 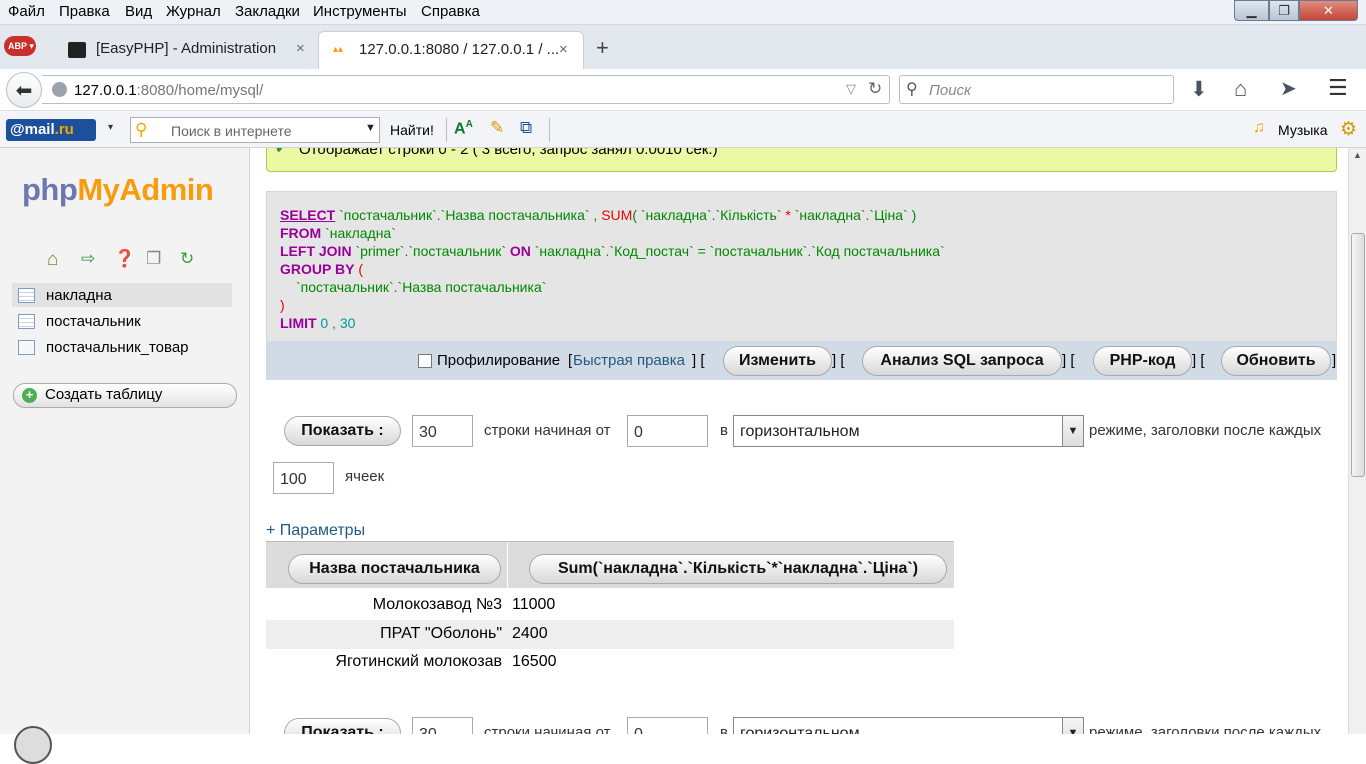 What do you see at coordinates (1357, 155) in the screenshot?
I see `scroll-up-icon: ▲` at bounding box center [1357, 155].